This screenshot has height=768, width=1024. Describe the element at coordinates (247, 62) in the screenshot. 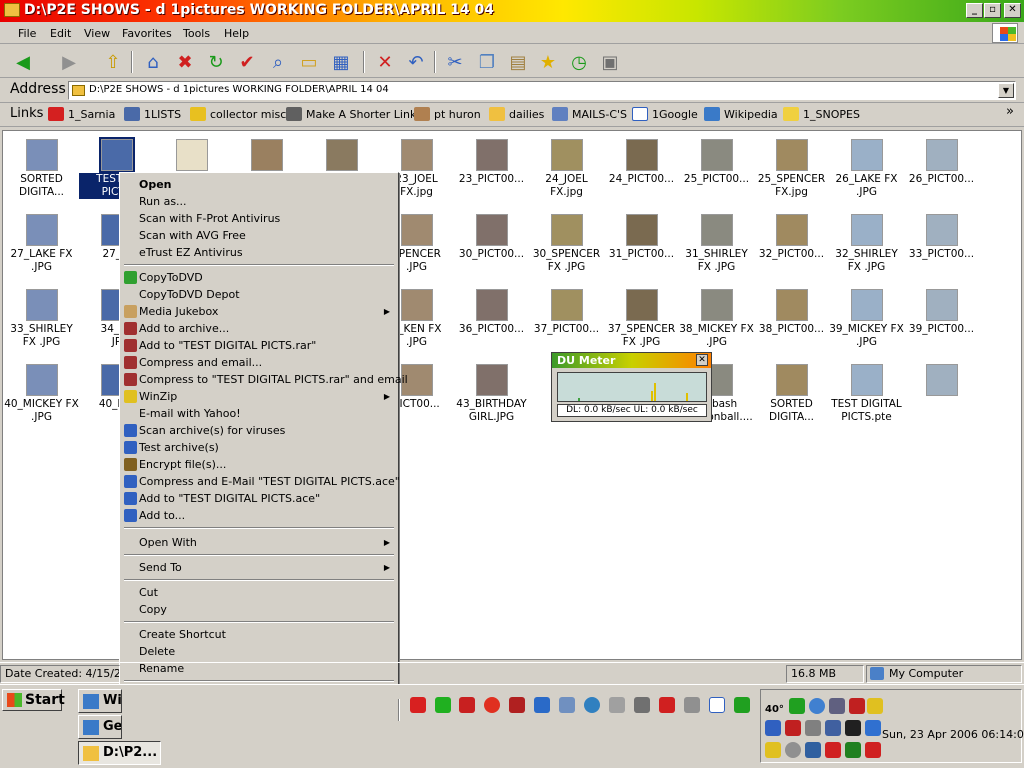

I see `checklist-icon: ✔` at that location.